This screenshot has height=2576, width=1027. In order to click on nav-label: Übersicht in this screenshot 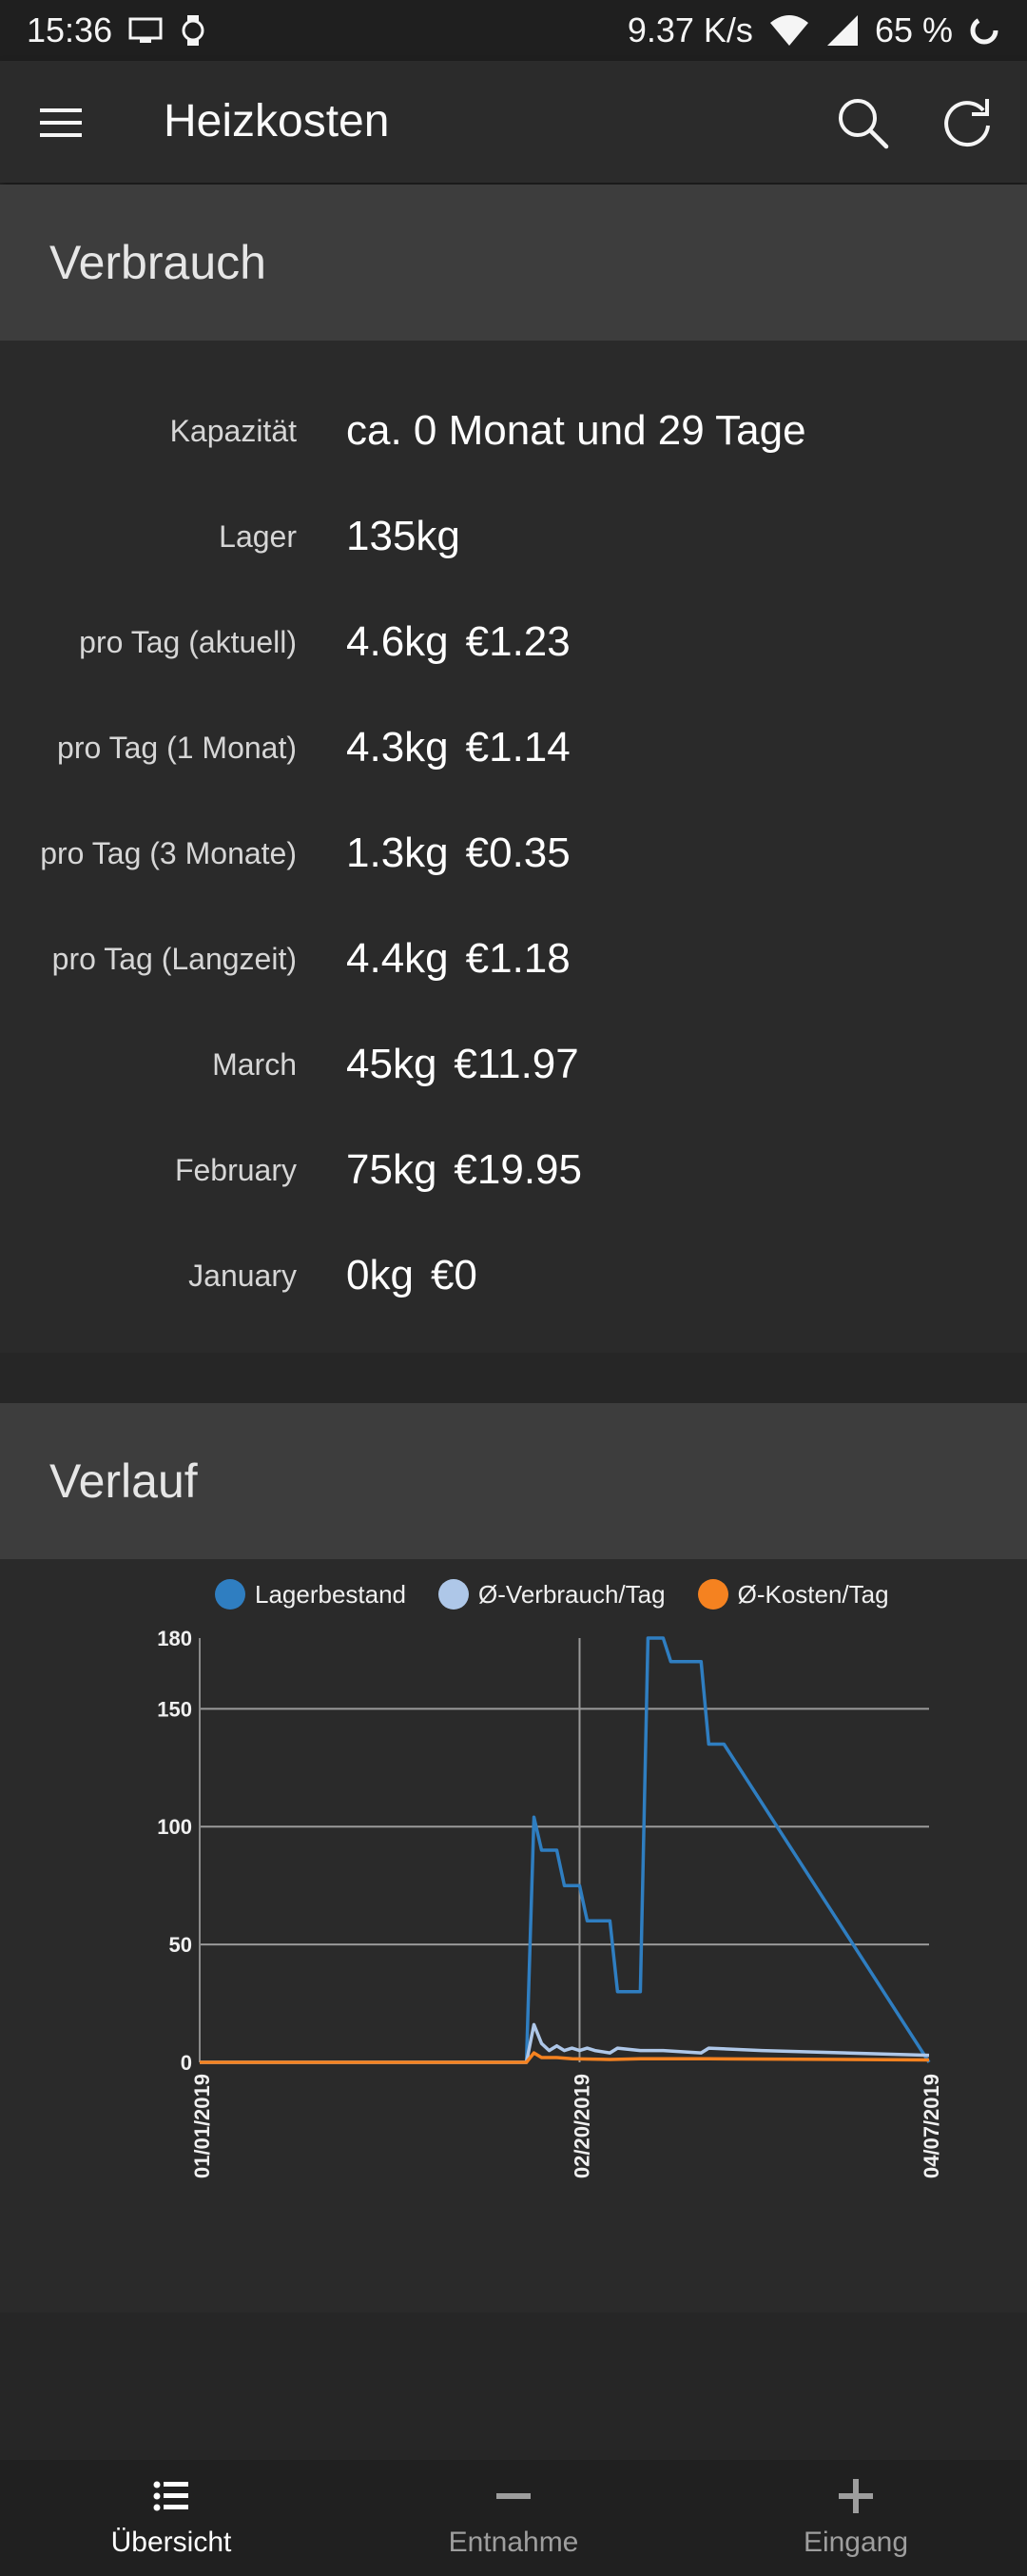, I will do `click(171, 2543)`.